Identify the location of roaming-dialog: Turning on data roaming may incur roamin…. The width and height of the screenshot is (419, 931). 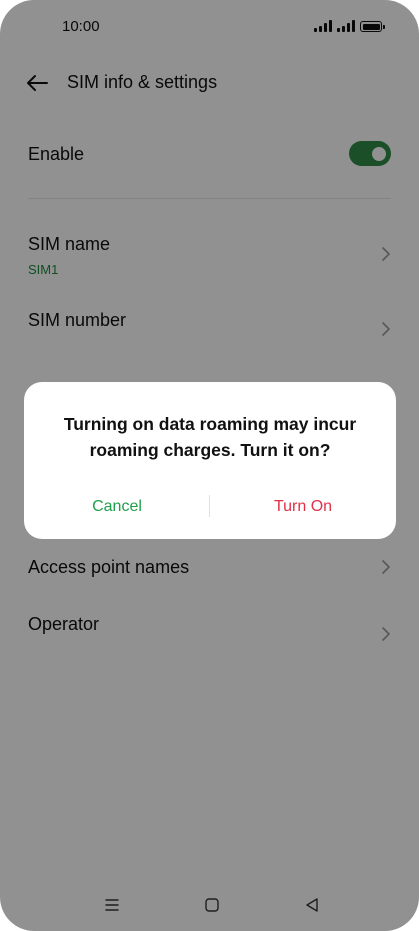
(210, 460).